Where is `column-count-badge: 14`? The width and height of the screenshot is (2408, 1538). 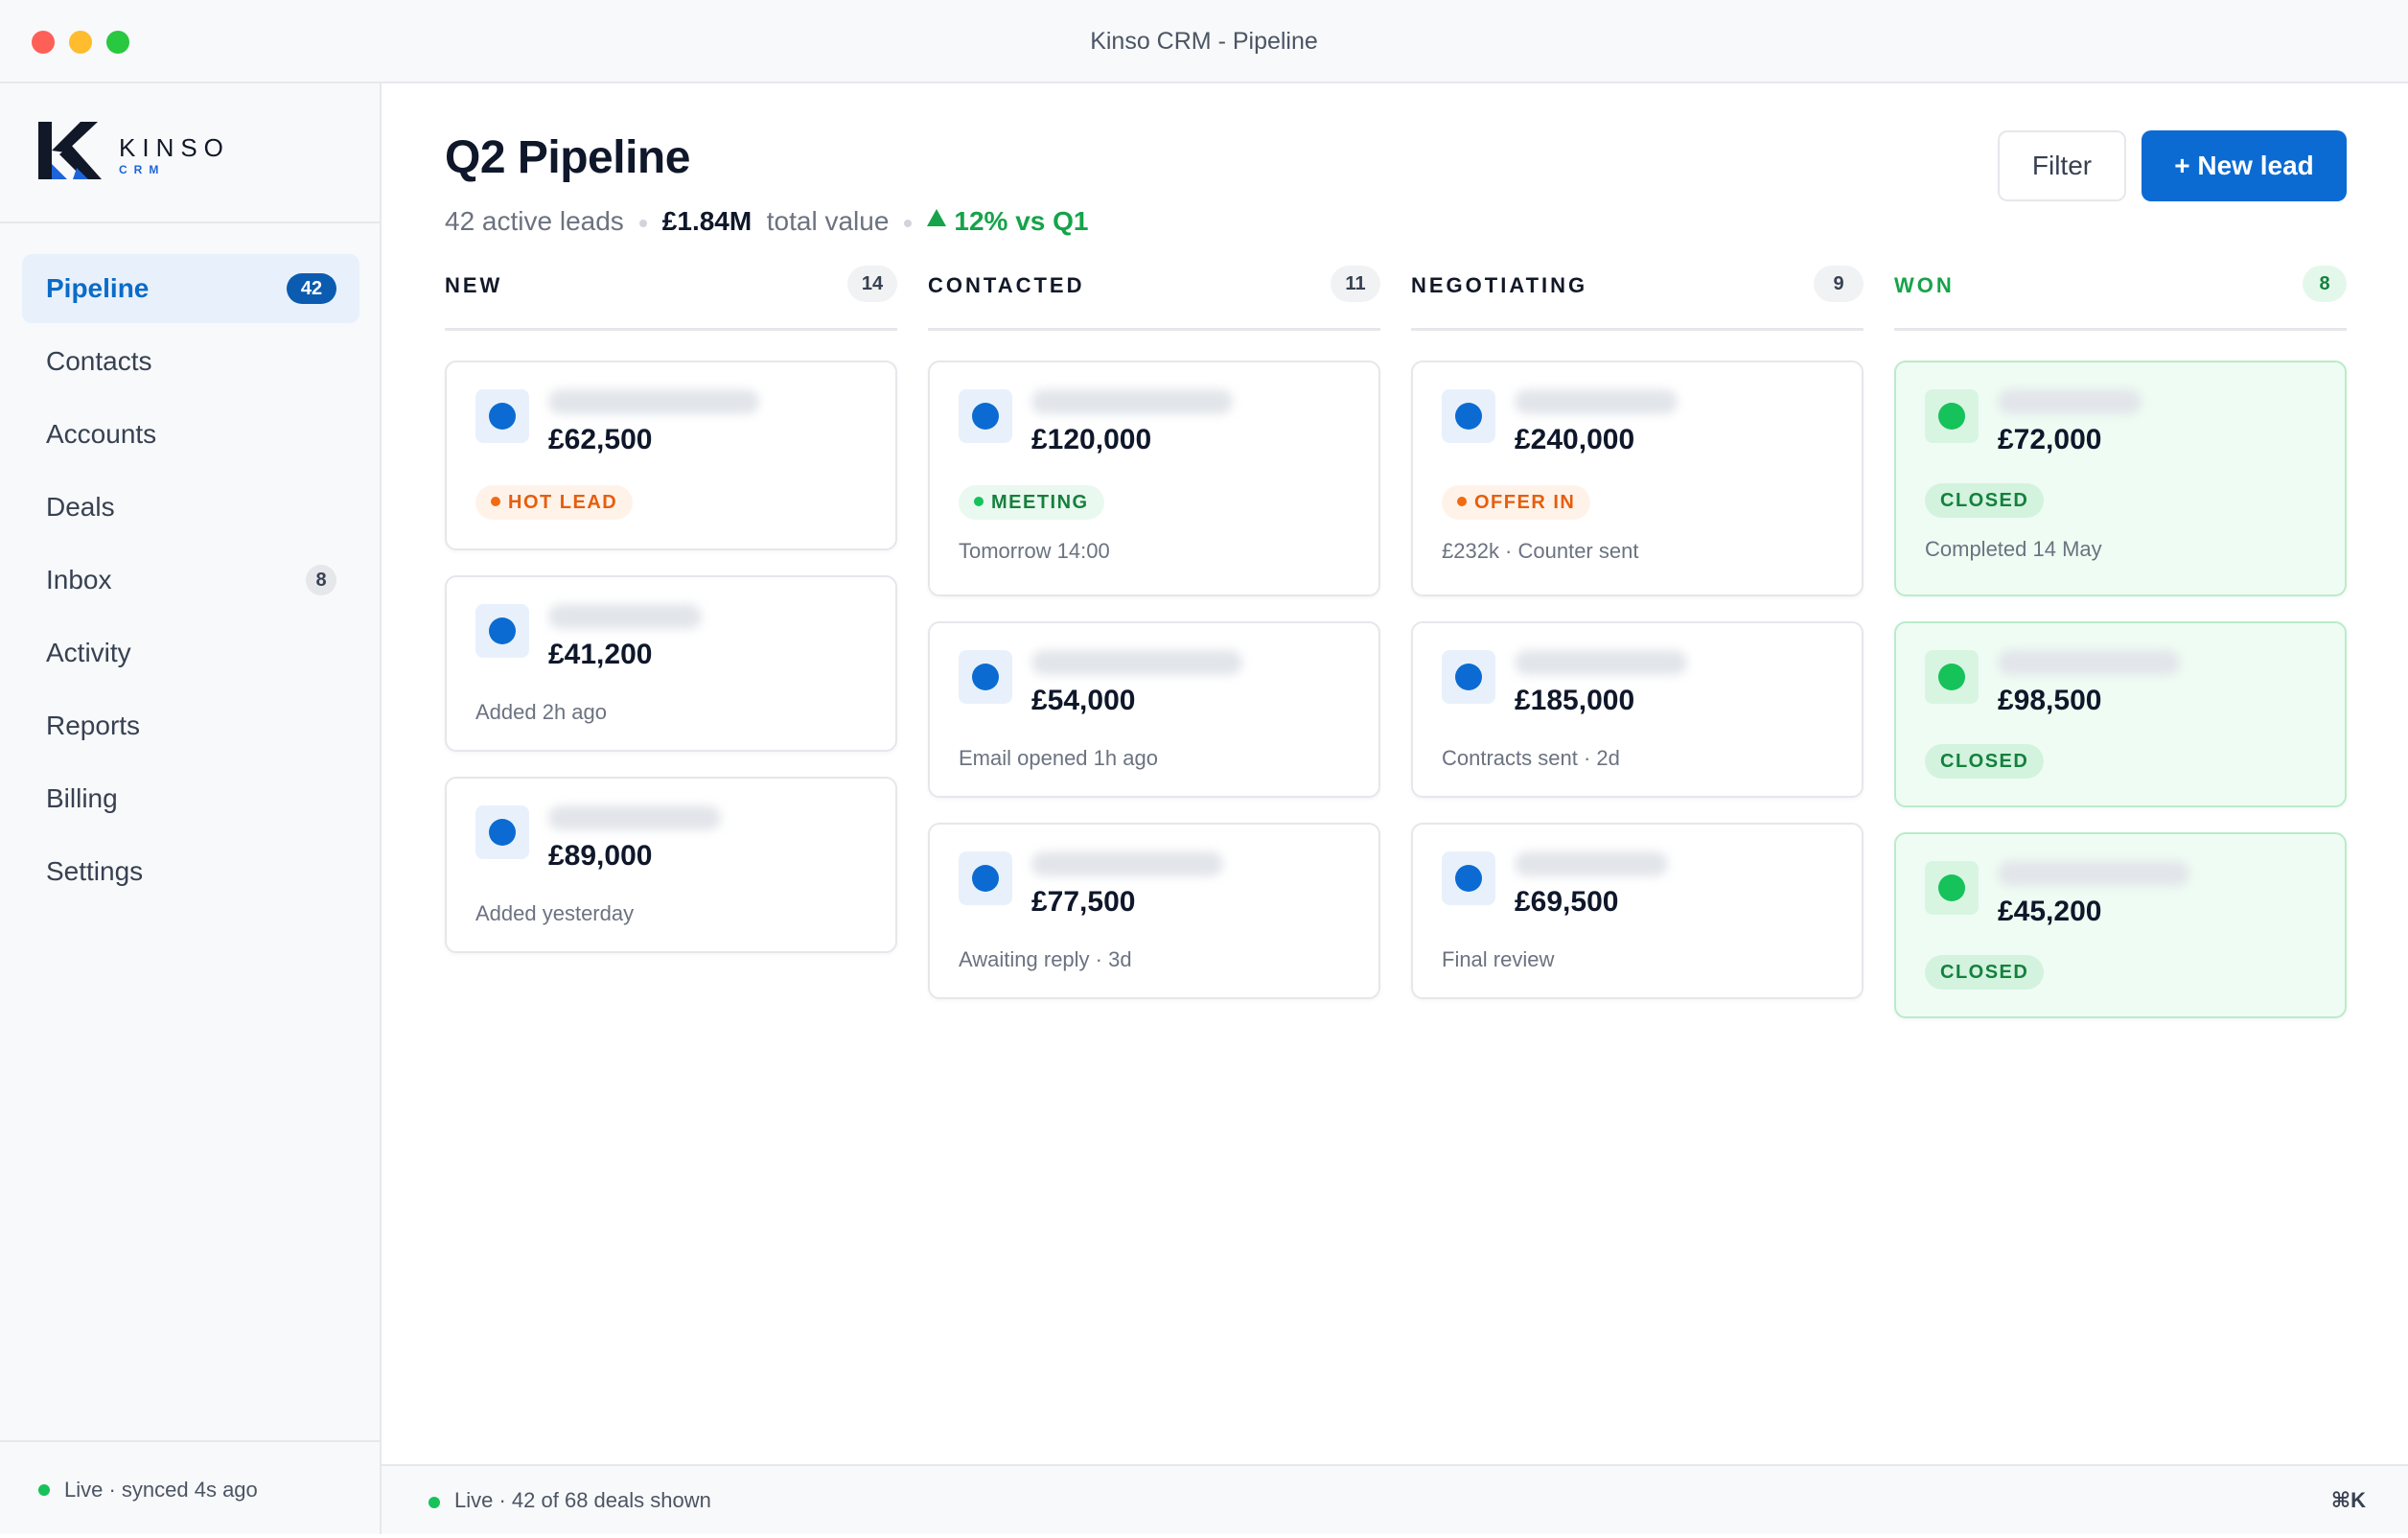 column-count-badge: 14 is located at coordinates (872, 284).